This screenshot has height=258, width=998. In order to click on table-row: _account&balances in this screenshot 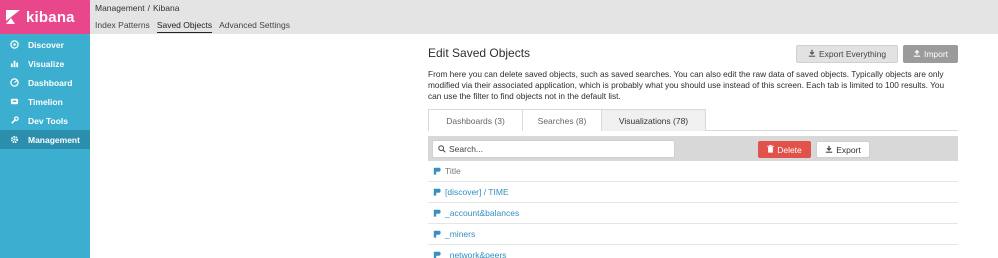, I will do `click(693, 213)`.